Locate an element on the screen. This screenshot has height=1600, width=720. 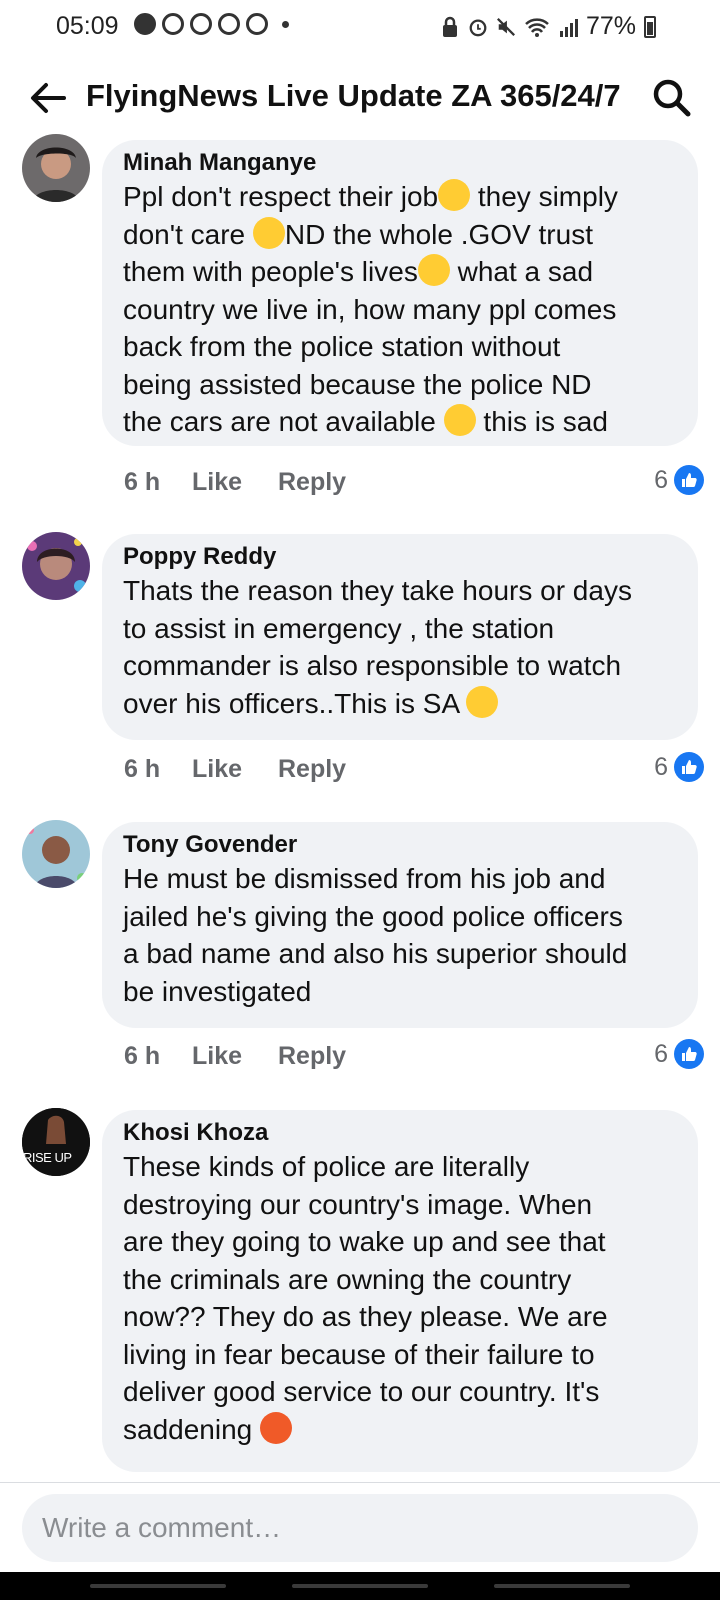
battery-icon is located at coordinates (650, 26).